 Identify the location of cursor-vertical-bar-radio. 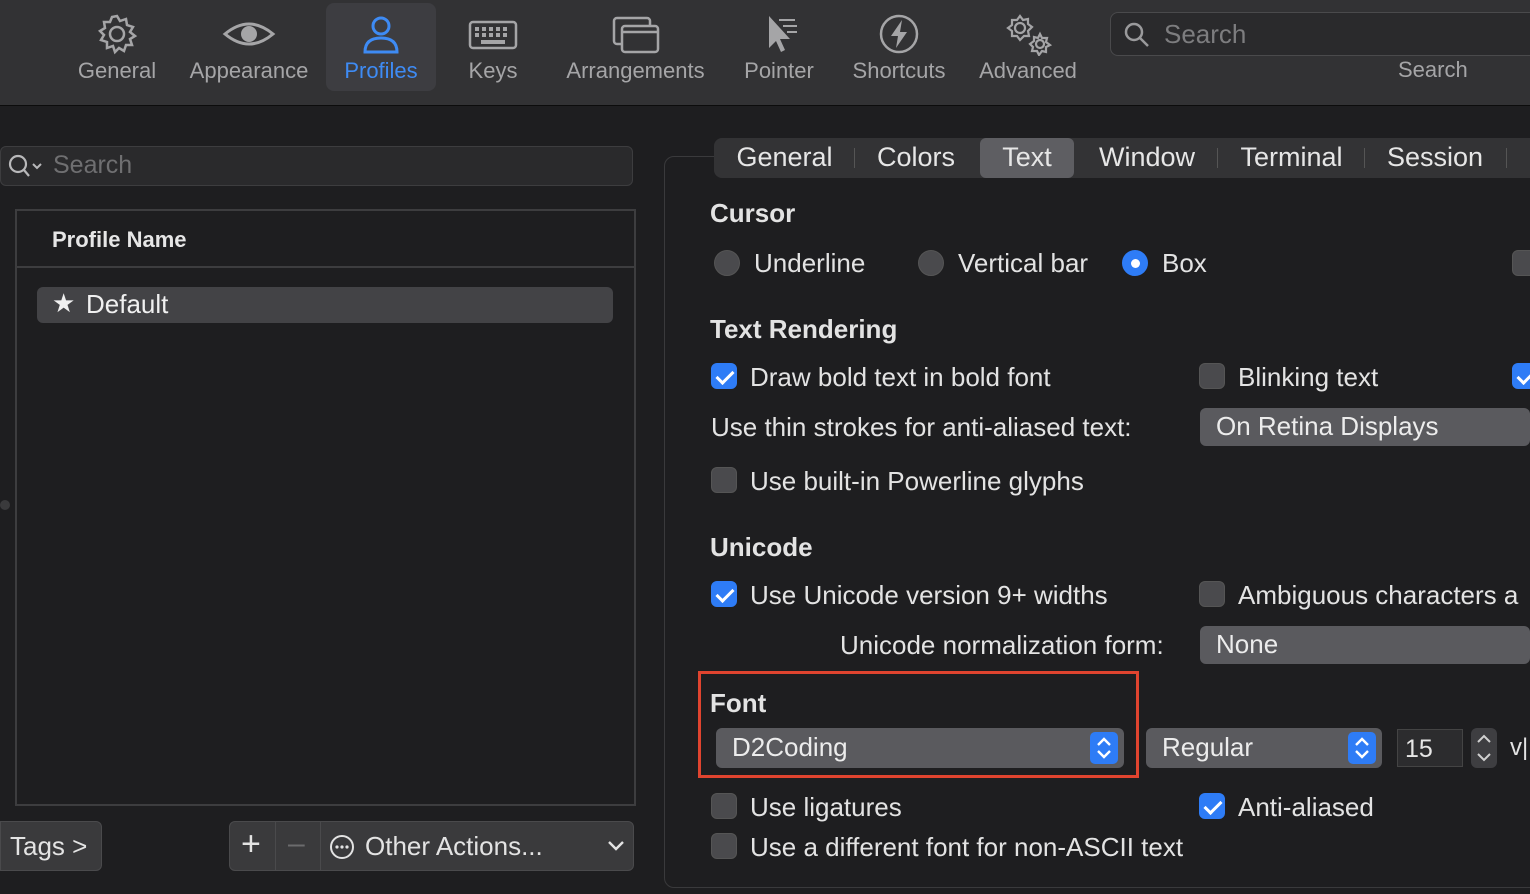
(931, 263).